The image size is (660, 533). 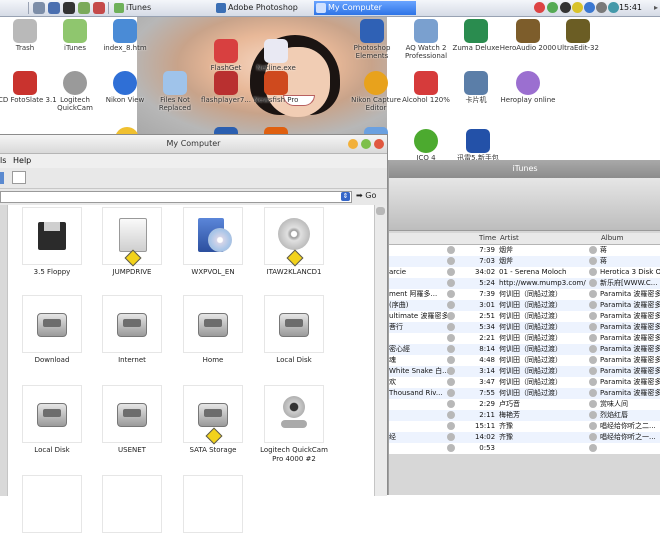 What do you see at coordinates (132, 330) in the screenshot?
I see `drive-internet: Internet` at bounding box center [132, 330].